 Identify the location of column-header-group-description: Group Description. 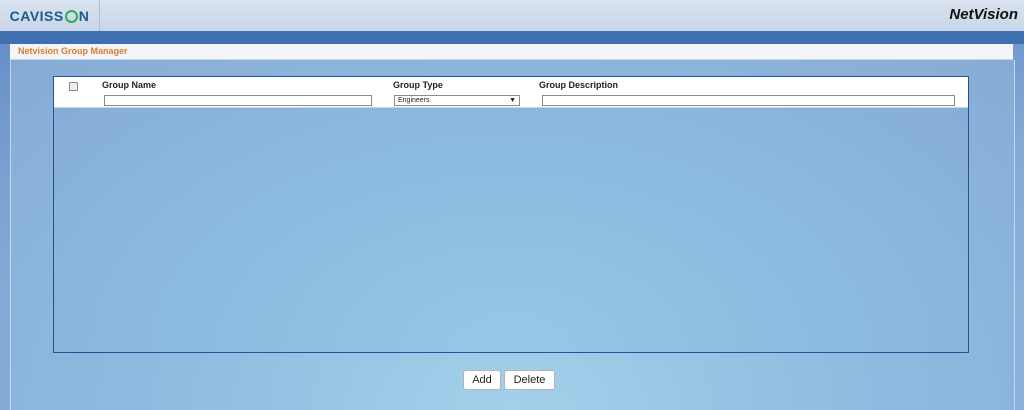
(578, 85).